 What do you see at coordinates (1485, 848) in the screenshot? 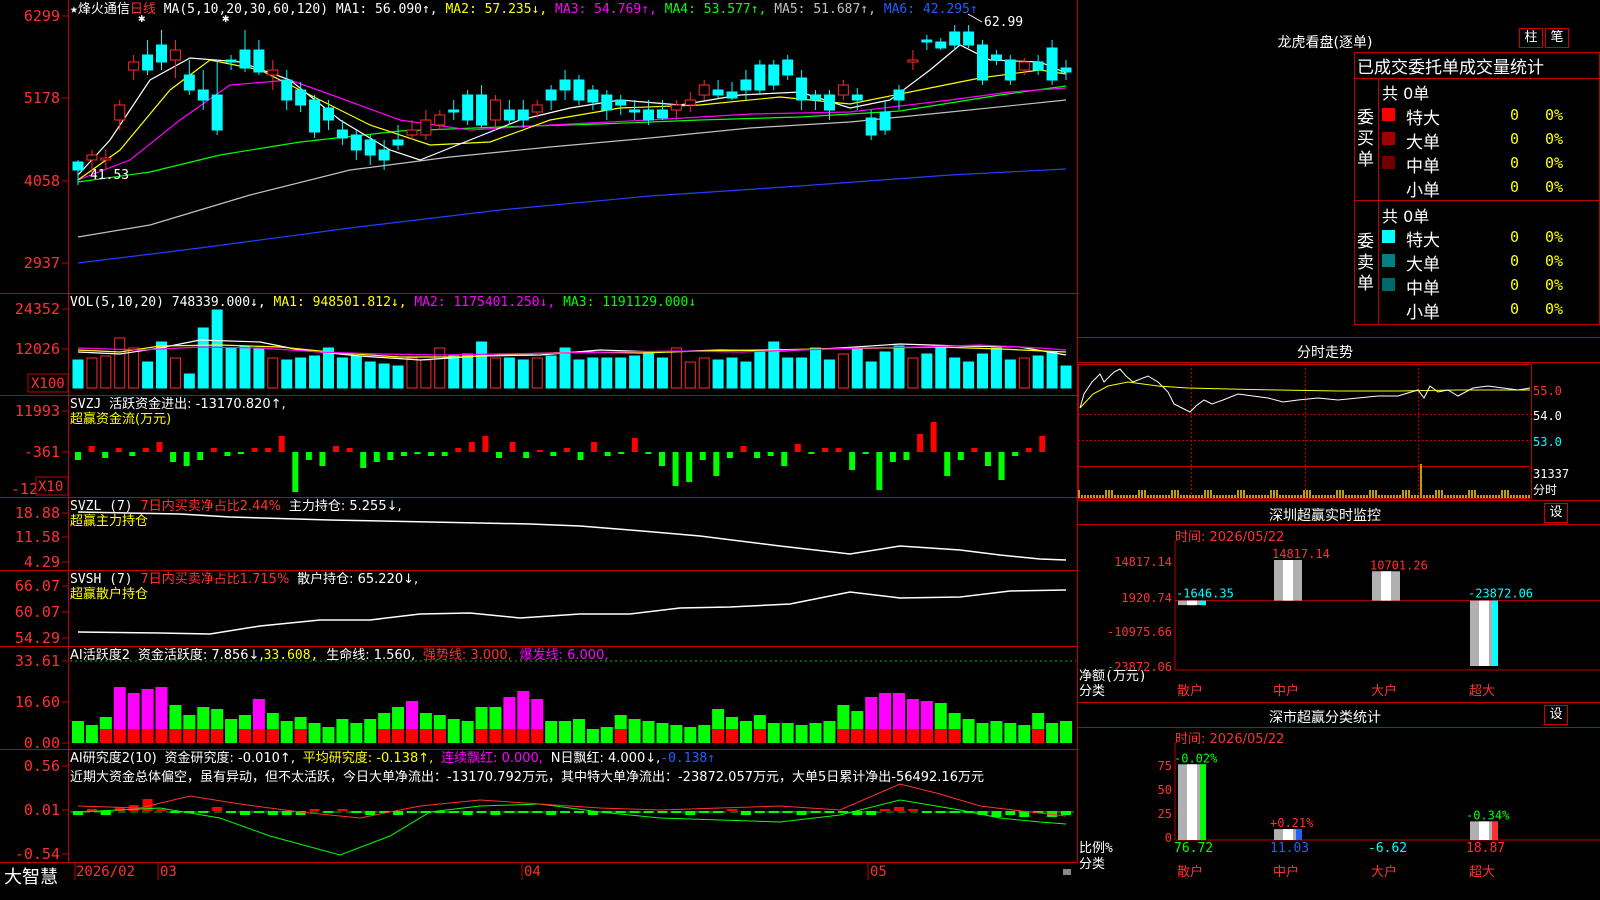
I see `sz-class-ratio-label: 18.87` at bounding box center [1485, 848].